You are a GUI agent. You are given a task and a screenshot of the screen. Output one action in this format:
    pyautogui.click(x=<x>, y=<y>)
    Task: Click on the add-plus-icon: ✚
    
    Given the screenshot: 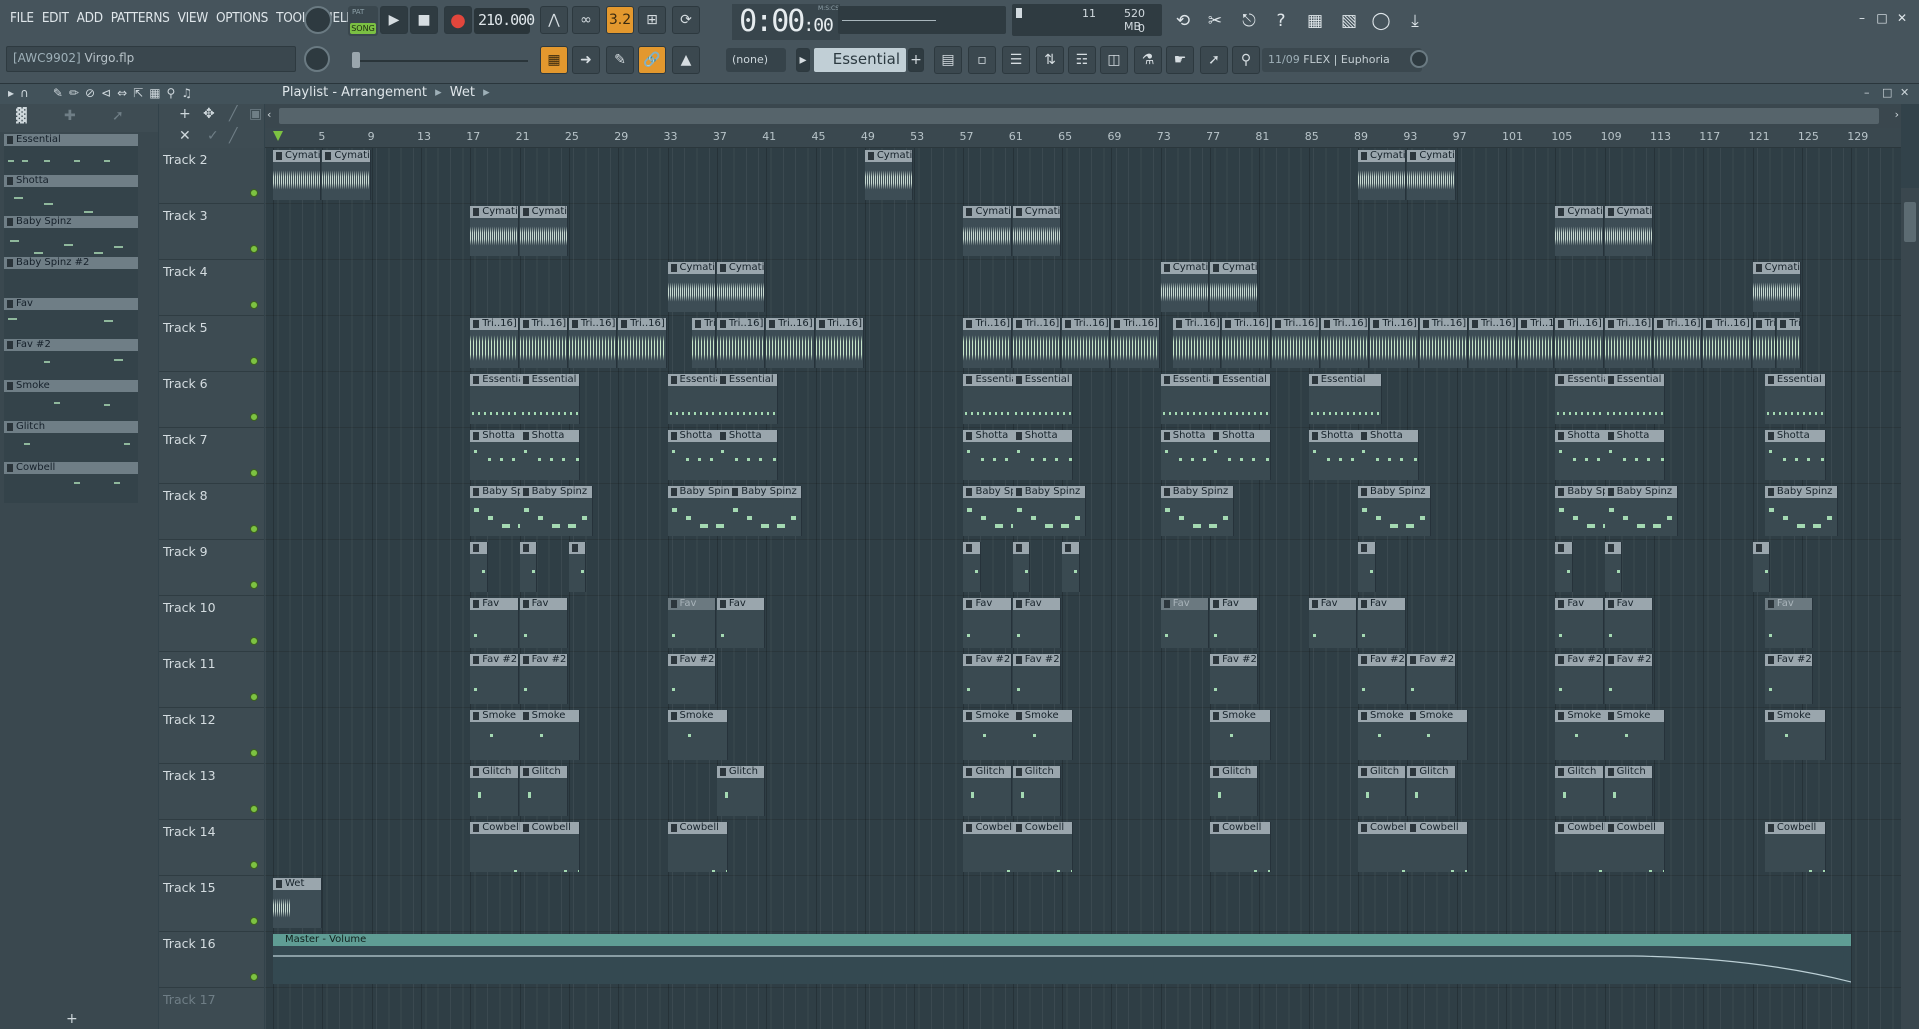 What is the action you would take?
    pyautogui.click(x=70, y=116)
    